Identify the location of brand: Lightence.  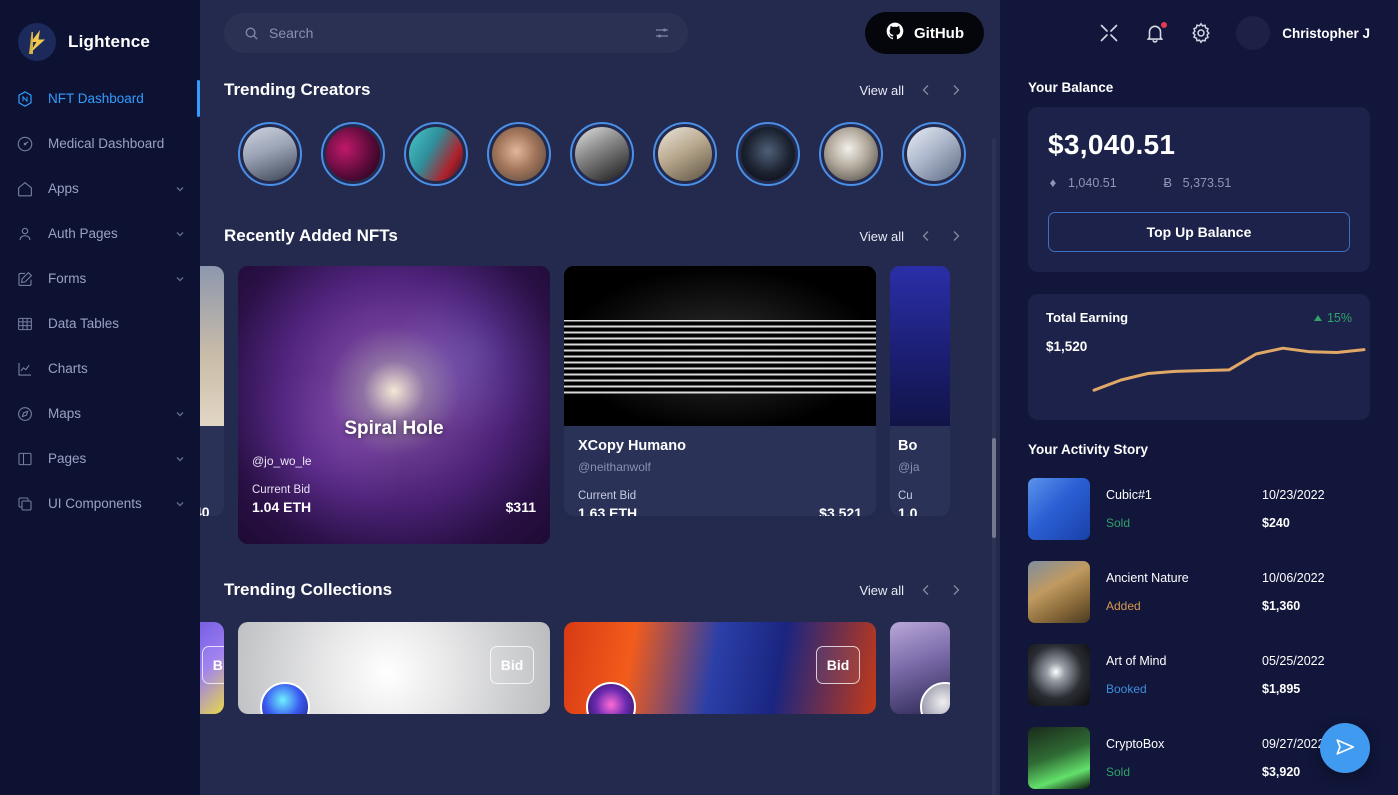
(100, 33).